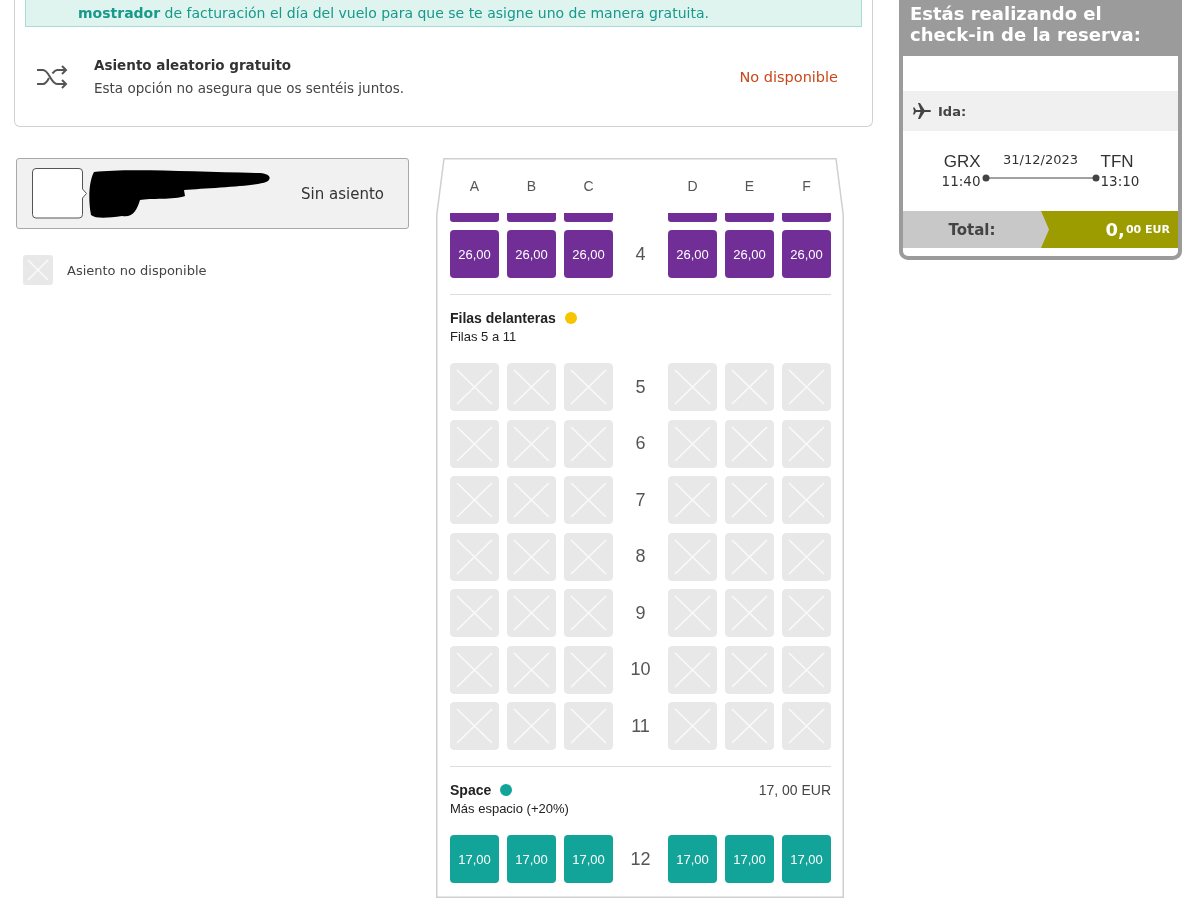 The width and height of the screenshot is (1200, 911). What do you see at coordinates (250, 88) in the screenshot?
I see `option-description: Esta opción no asegura que os sentéis juntos.` at bounding box center [250, 88].